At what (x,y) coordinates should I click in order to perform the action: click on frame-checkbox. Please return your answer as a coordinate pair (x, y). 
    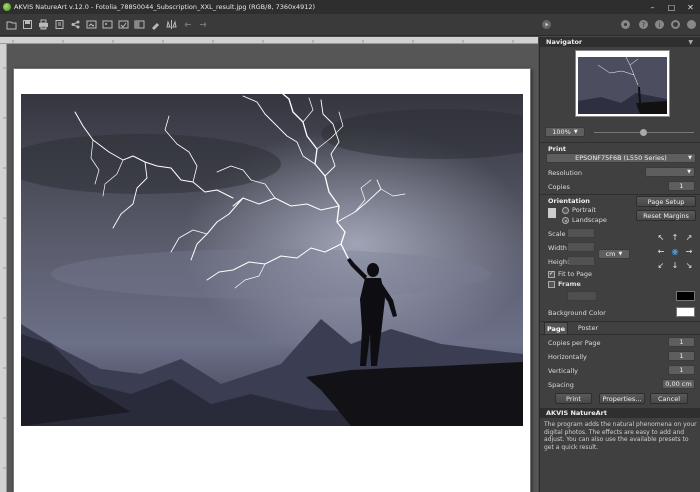
    Looking at the image, I should click on (551, 284).